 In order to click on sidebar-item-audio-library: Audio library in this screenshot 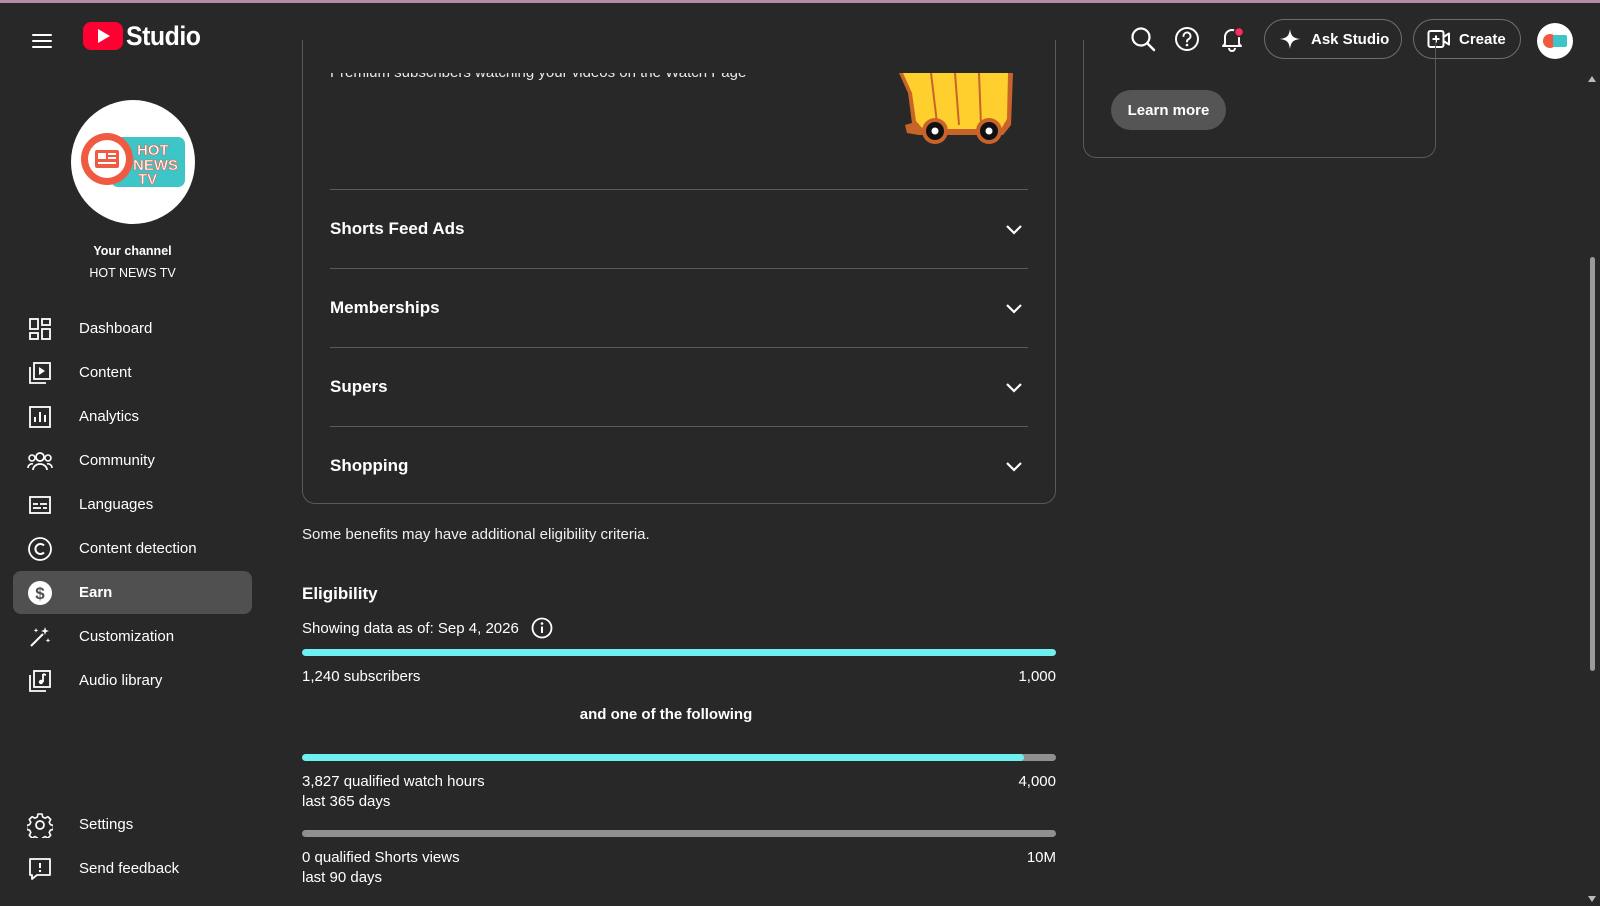, I will do `click(132, 680)`.